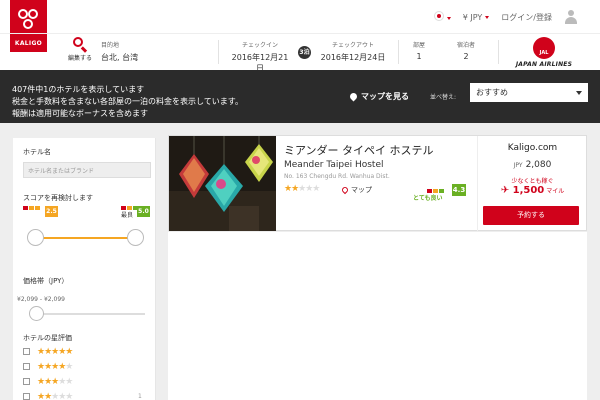 This screenshot has height=400, width=600. What do you see at coordinates (544, 64) in the screenshot?
I see `partner-name: JAPAN AIRLINES` at bounding box center [544, 64].